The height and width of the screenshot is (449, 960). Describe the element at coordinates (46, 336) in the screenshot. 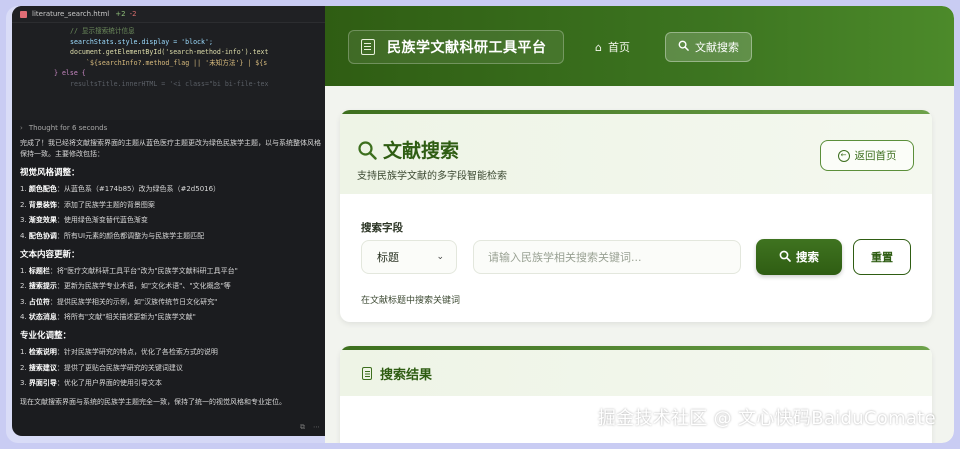

I see `section-heading: 专业化调整：` at that location.